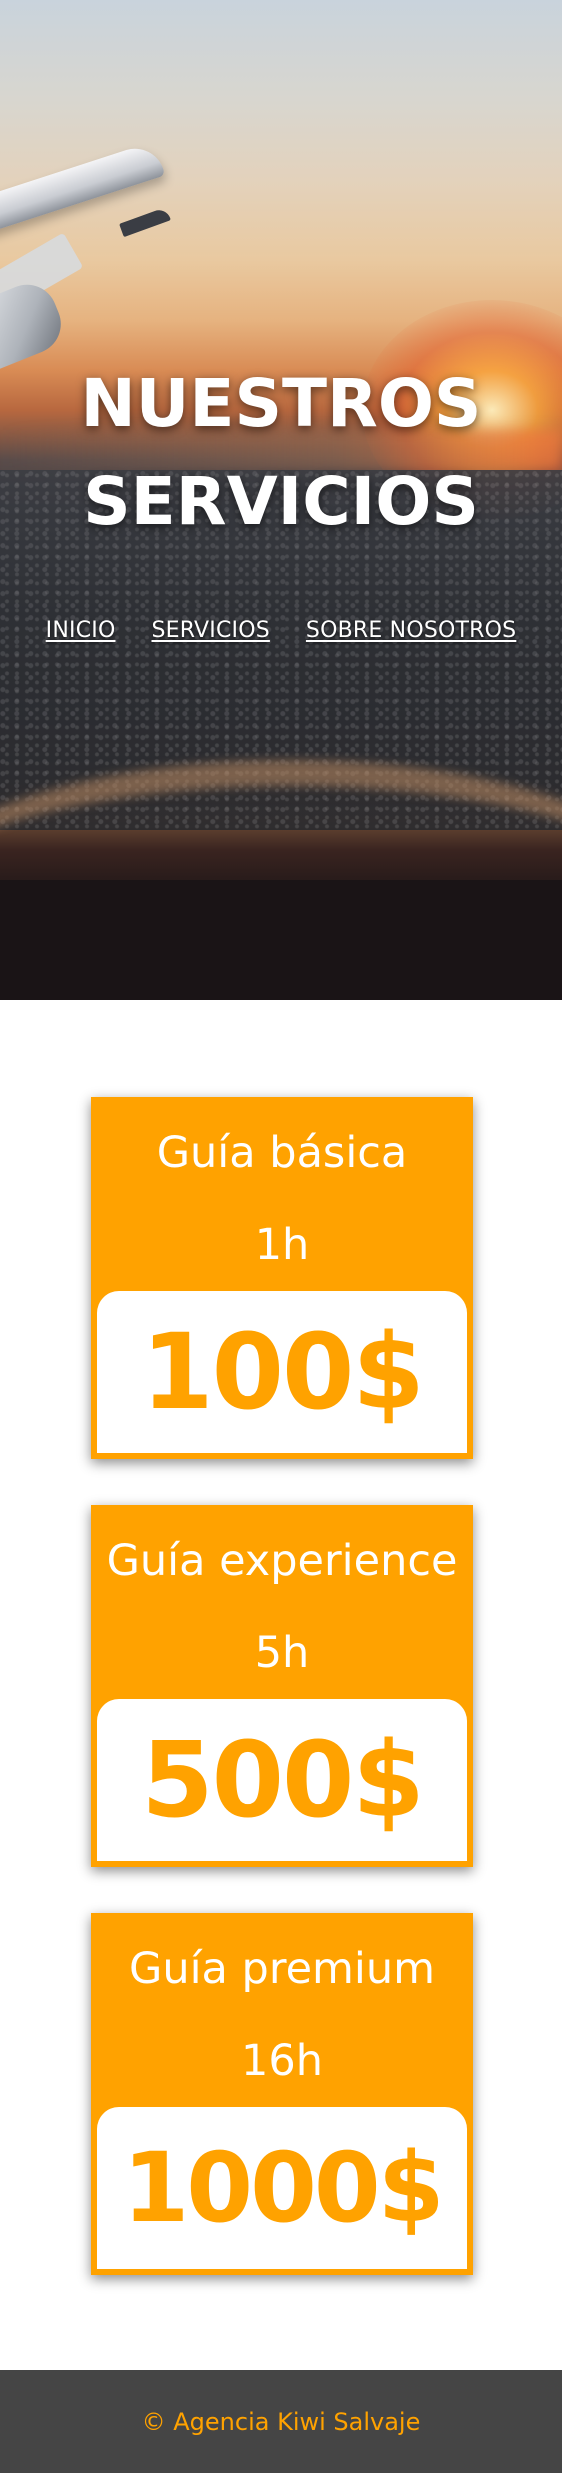  What do you see at coordinates (282, 2094) in the screenshot?
I see `service-card-premium: Guía premium 16h 1000$` at bounding box center [282, 2094].